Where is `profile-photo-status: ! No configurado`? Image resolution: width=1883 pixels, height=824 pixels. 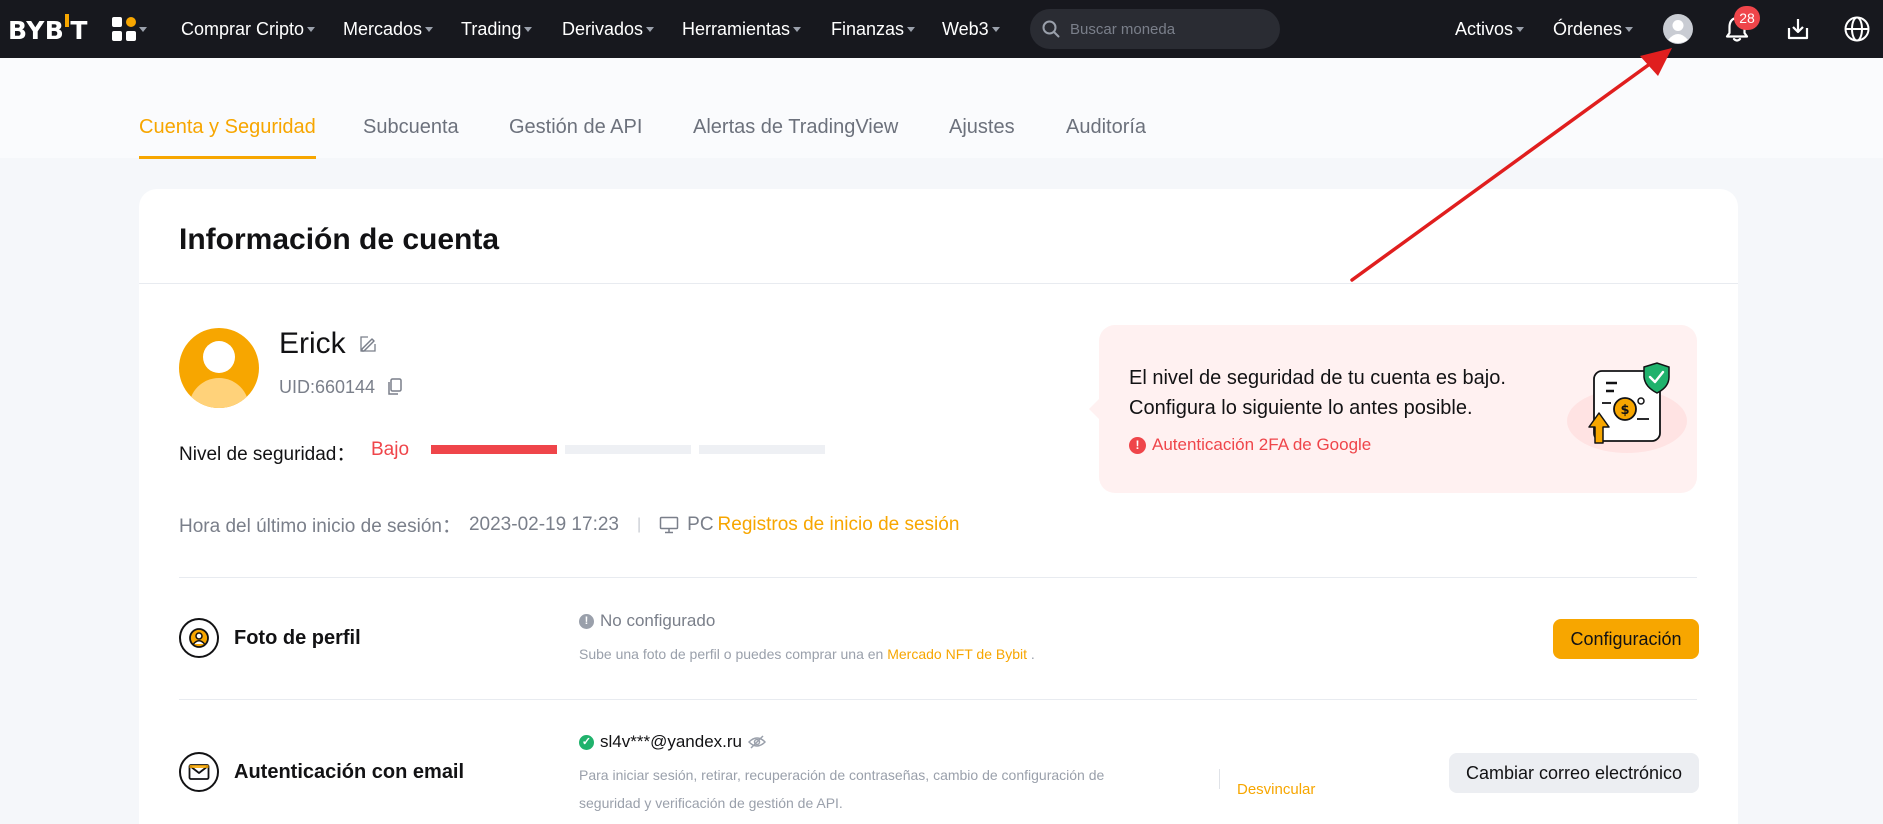 profile-photo-status: ! No configurado is located at coordinates (647, 621).